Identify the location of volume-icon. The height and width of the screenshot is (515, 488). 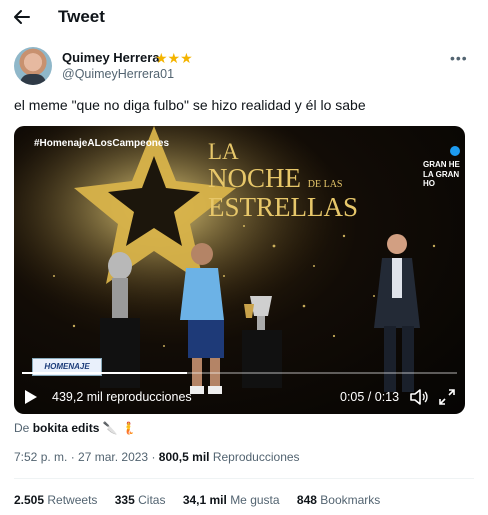
(419, 397).